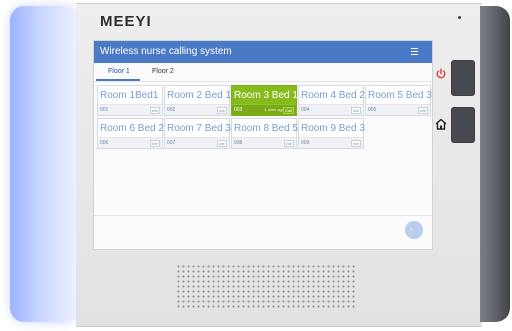 The image size is (512, 331). What do you see at coordinates (126, 21) in the screenshot?
I see `brand-logo: MEEYI` at bounding box center [126, 21].